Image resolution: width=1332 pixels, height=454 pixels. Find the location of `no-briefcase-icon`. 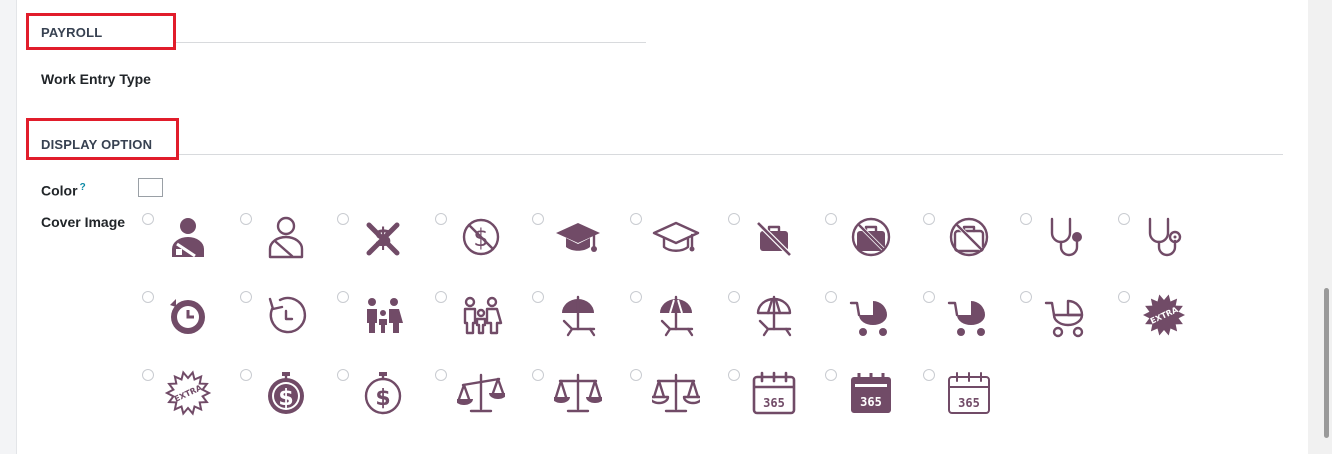

no-briefcase-icon is located at coordinates (774, 237).